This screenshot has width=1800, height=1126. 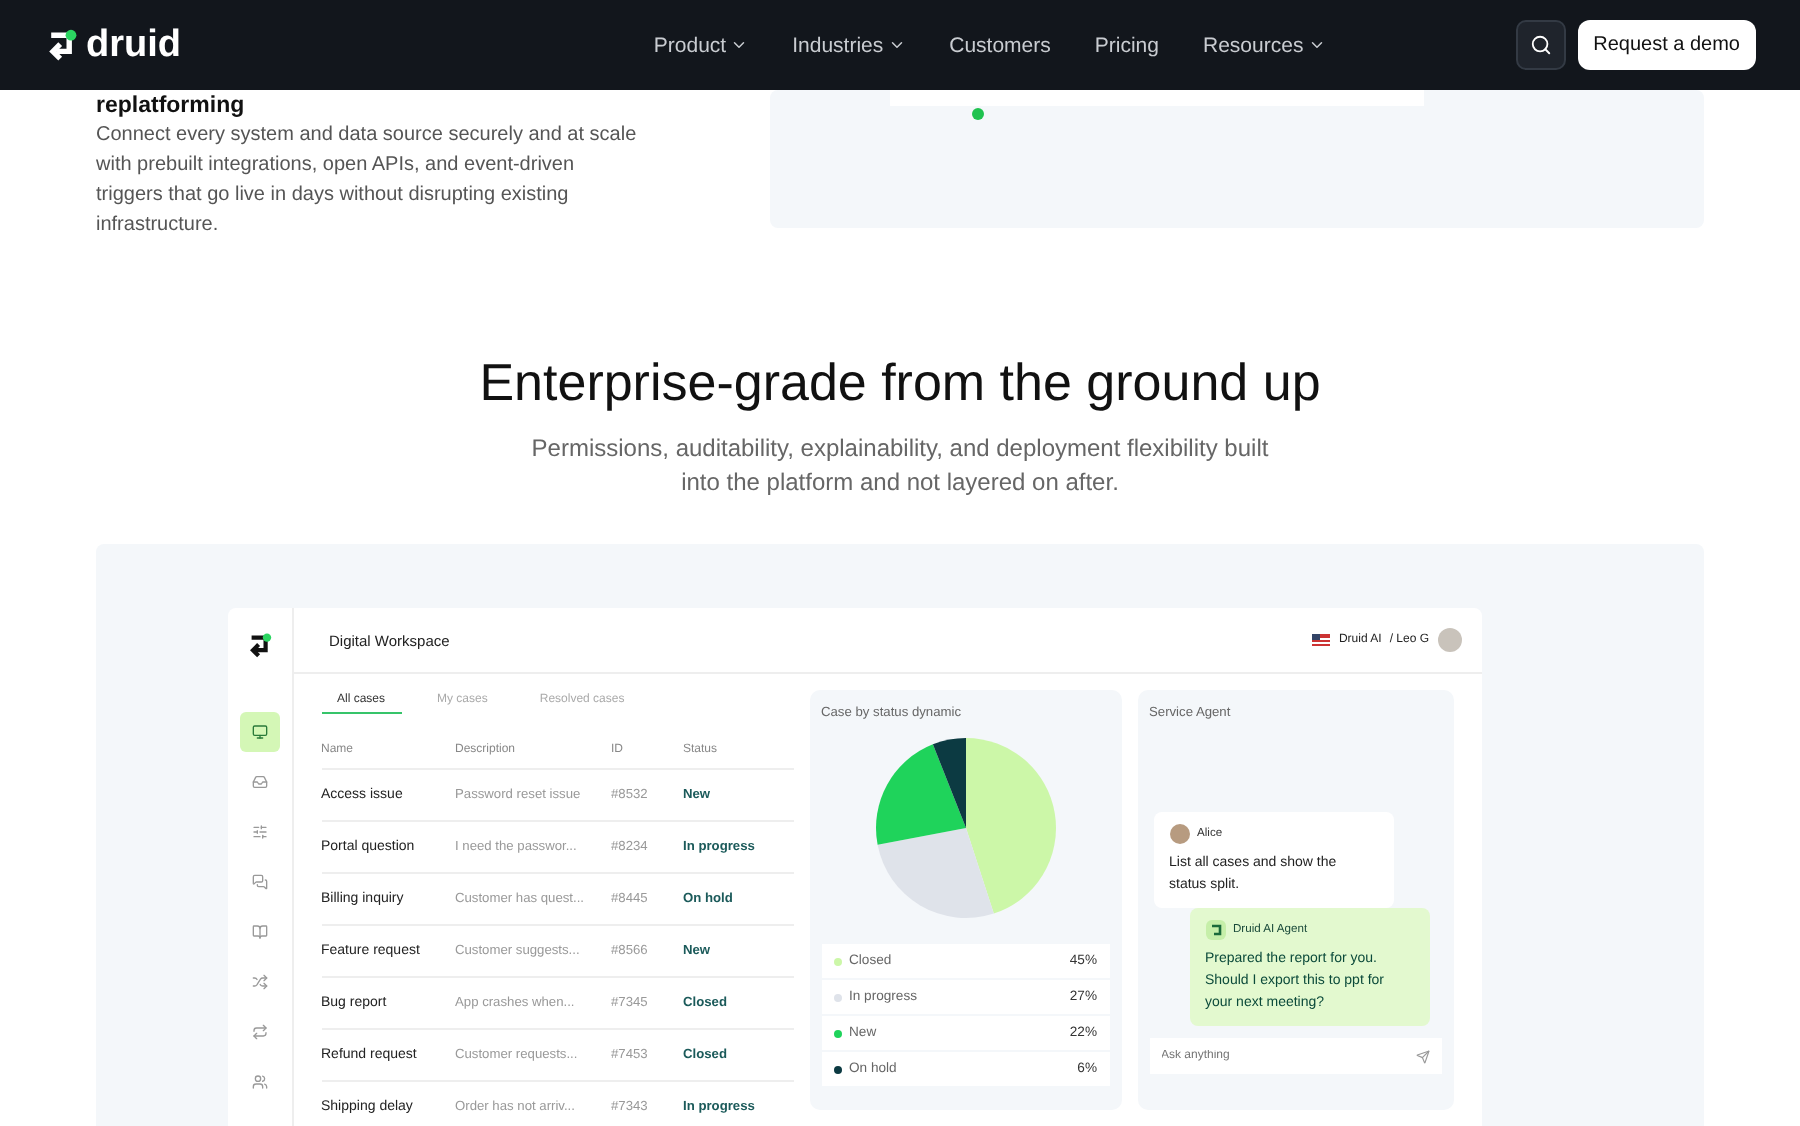 What do you see at coordinates (978, 114) in the screenshot?
I see `status-dot` at bounding box center [978, 114].